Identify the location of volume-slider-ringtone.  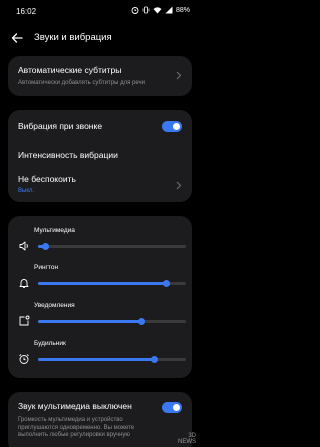
(112, 283).